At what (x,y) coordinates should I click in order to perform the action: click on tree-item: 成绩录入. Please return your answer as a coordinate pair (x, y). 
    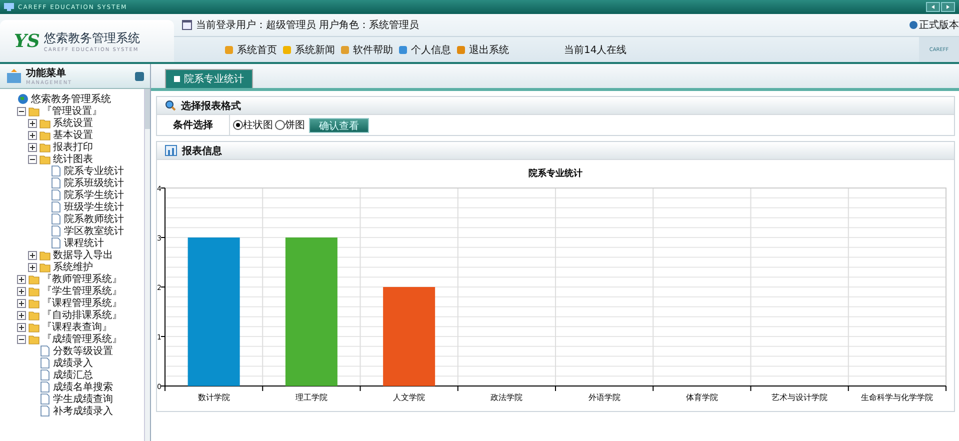
    Looking at the image, I should click on (86, 363).